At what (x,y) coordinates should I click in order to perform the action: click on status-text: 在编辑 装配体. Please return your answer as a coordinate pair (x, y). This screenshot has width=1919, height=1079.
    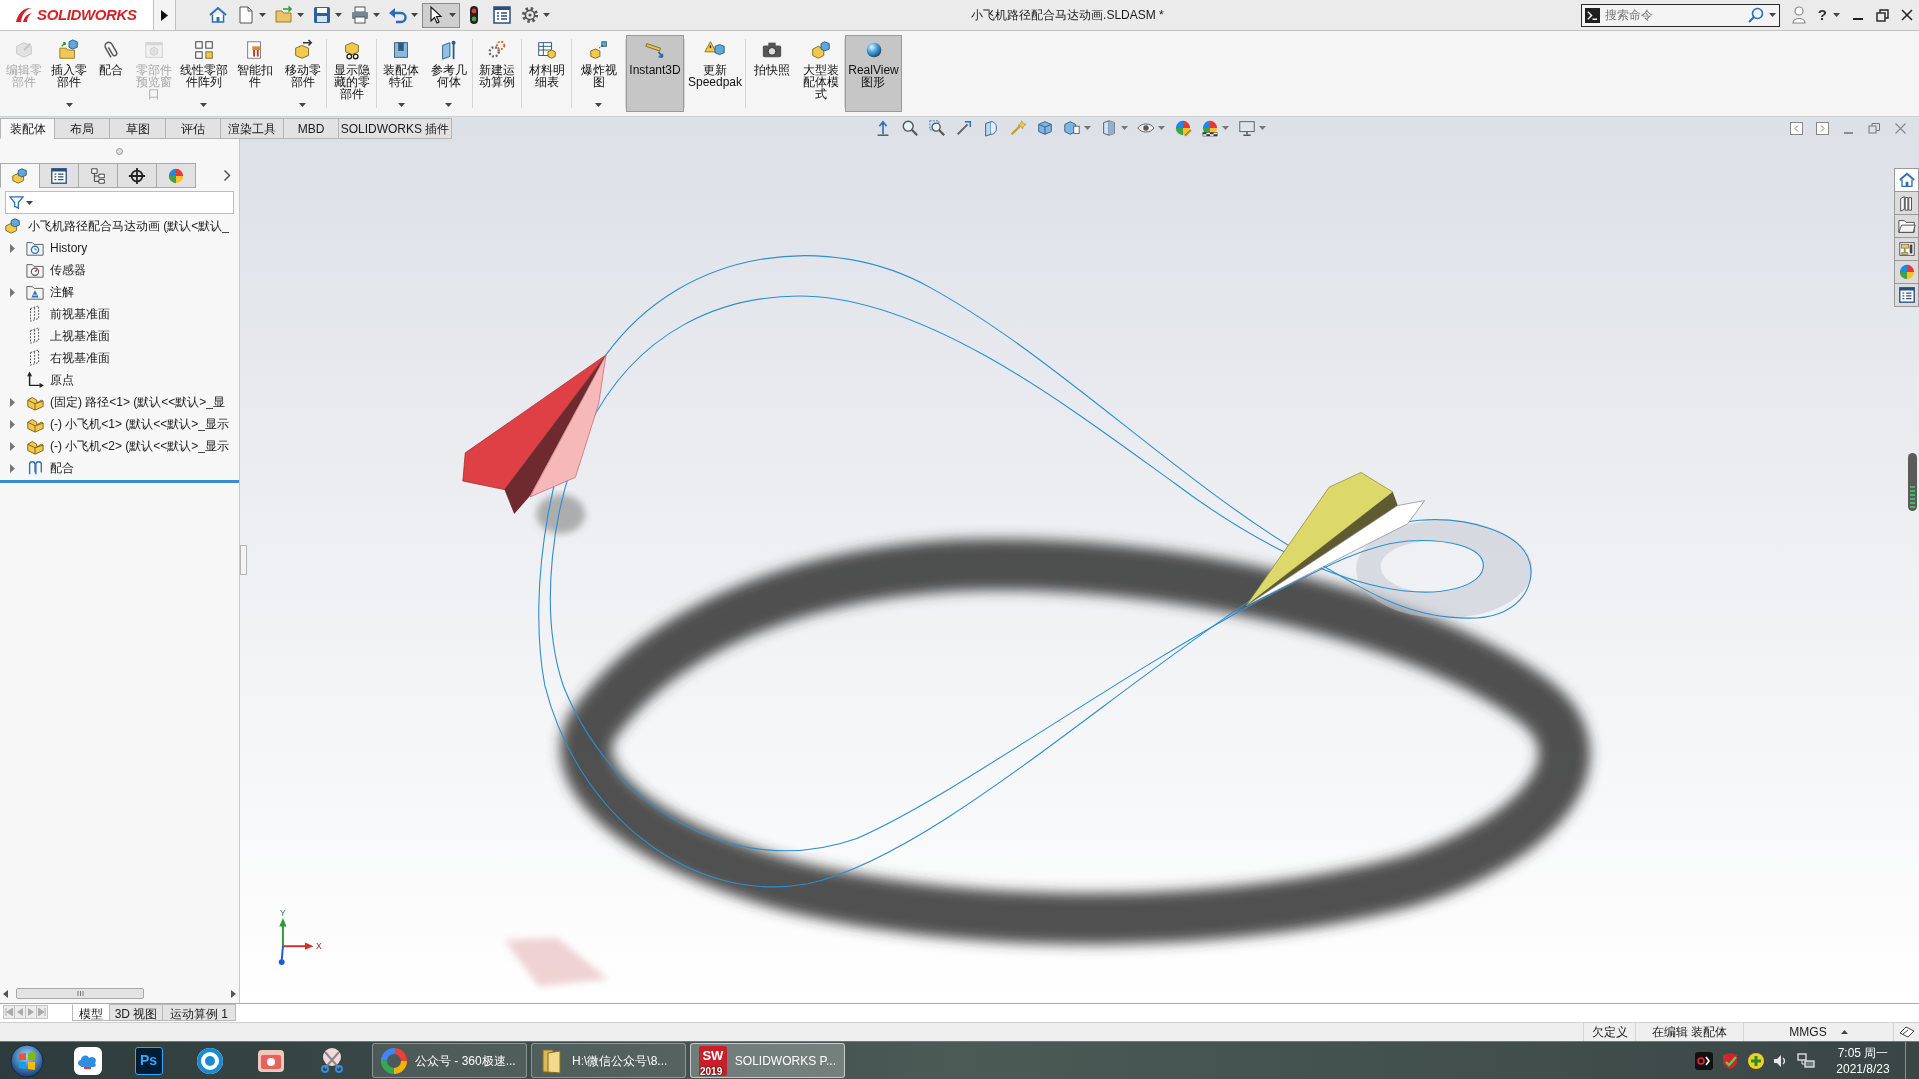
    Looking at the image, I should click on (1689, 1032).